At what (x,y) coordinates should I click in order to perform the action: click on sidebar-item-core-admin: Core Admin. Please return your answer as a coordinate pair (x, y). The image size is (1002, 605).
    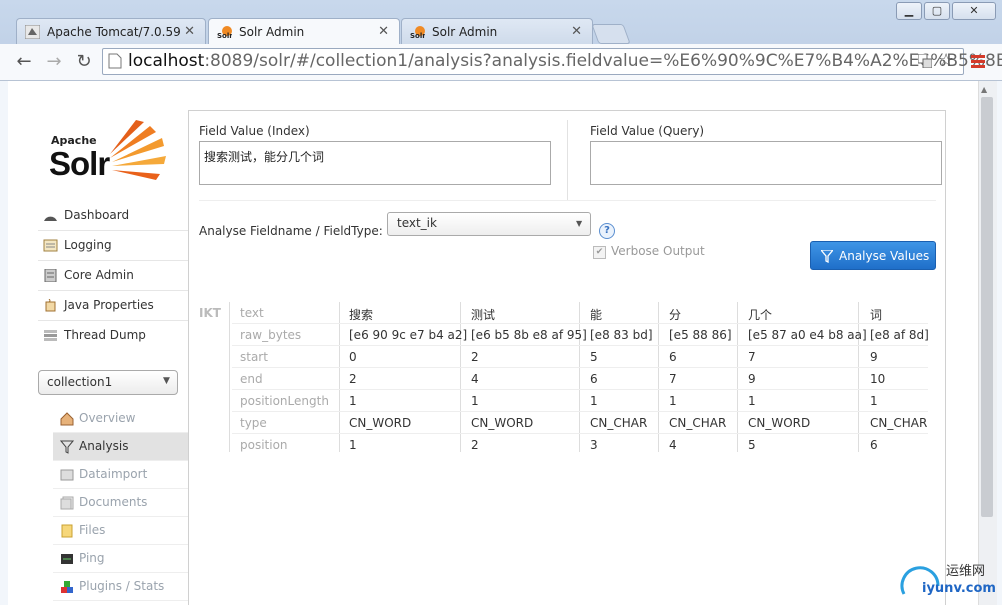
    Looking at the image, I should click on (113, 276).